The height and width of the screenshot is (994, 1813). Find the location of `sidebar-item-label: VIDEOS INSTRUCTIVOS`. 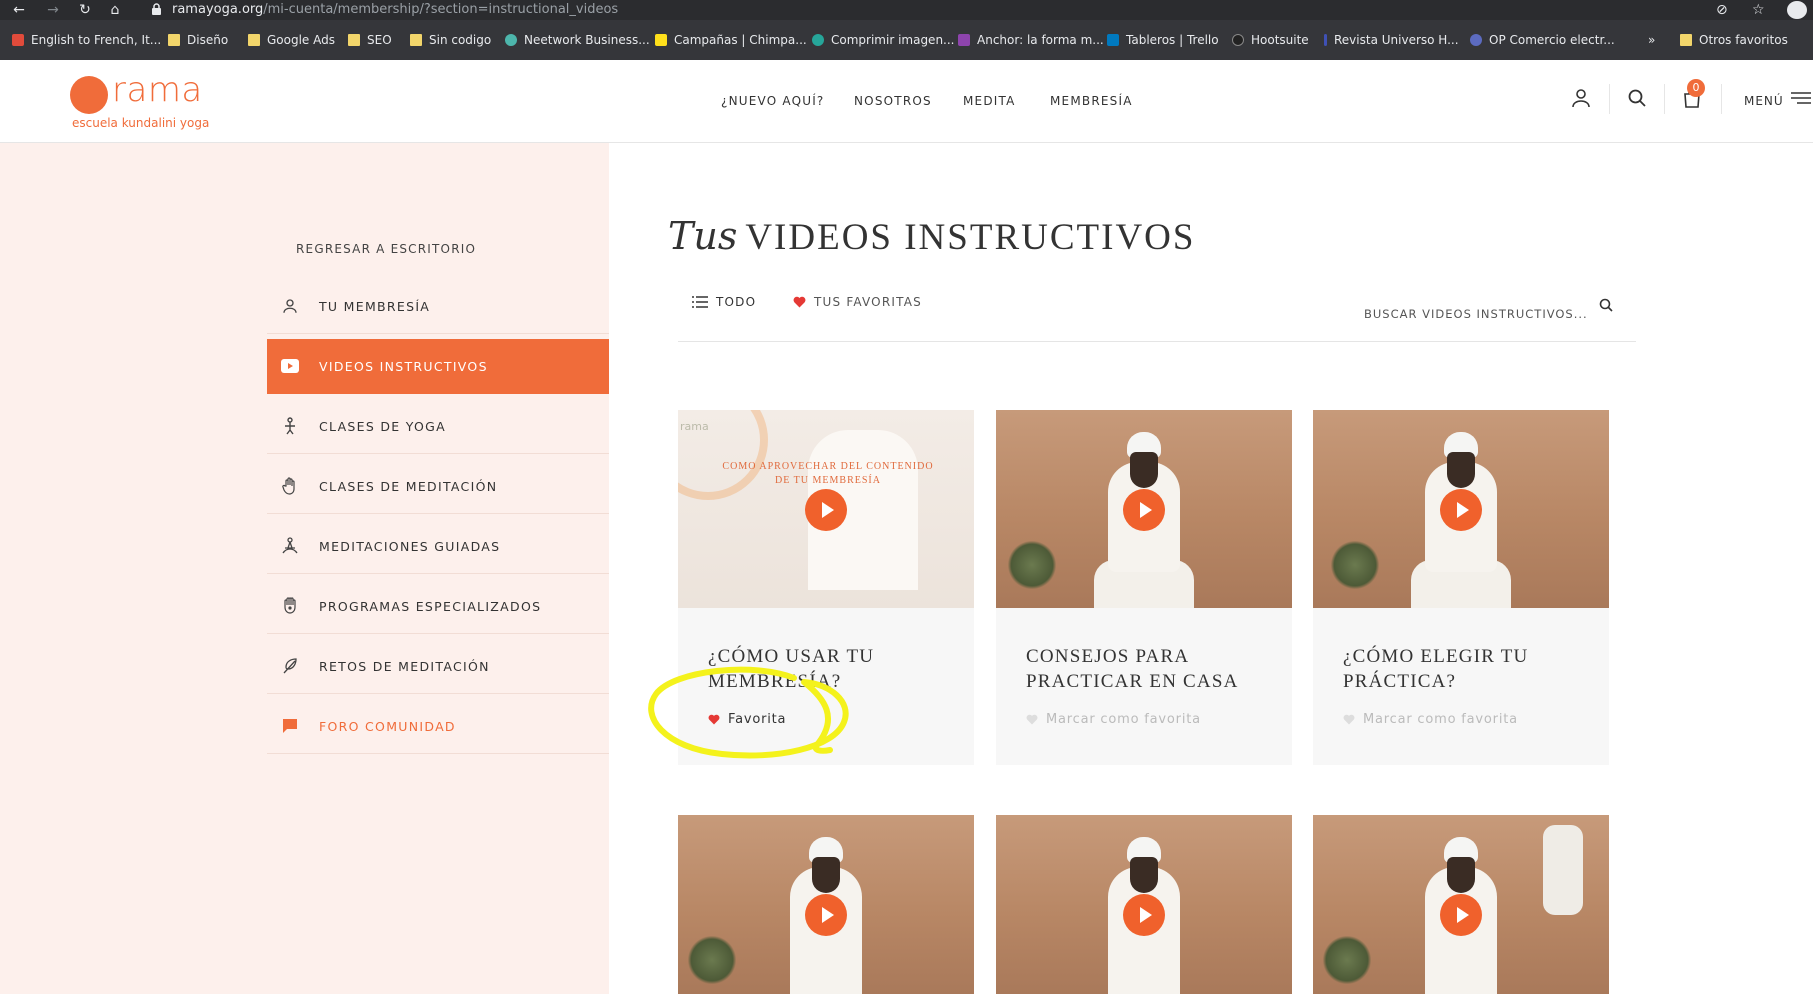

sidebar-item-label: VIDEOS INSTRUCTIVOS is located at coordinates (403, 366).